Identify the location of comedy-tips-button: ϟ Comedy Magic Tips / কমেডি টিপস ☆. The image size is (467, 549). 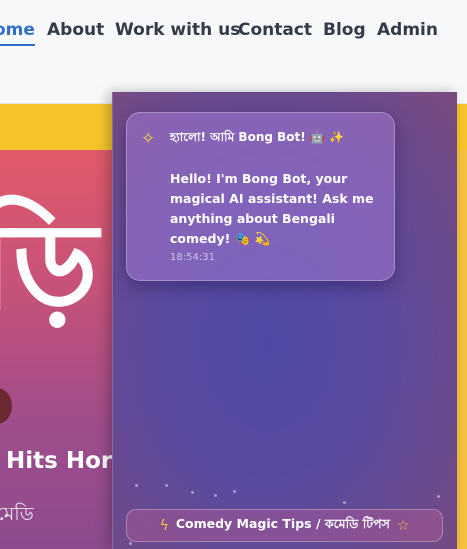
(284, 525).